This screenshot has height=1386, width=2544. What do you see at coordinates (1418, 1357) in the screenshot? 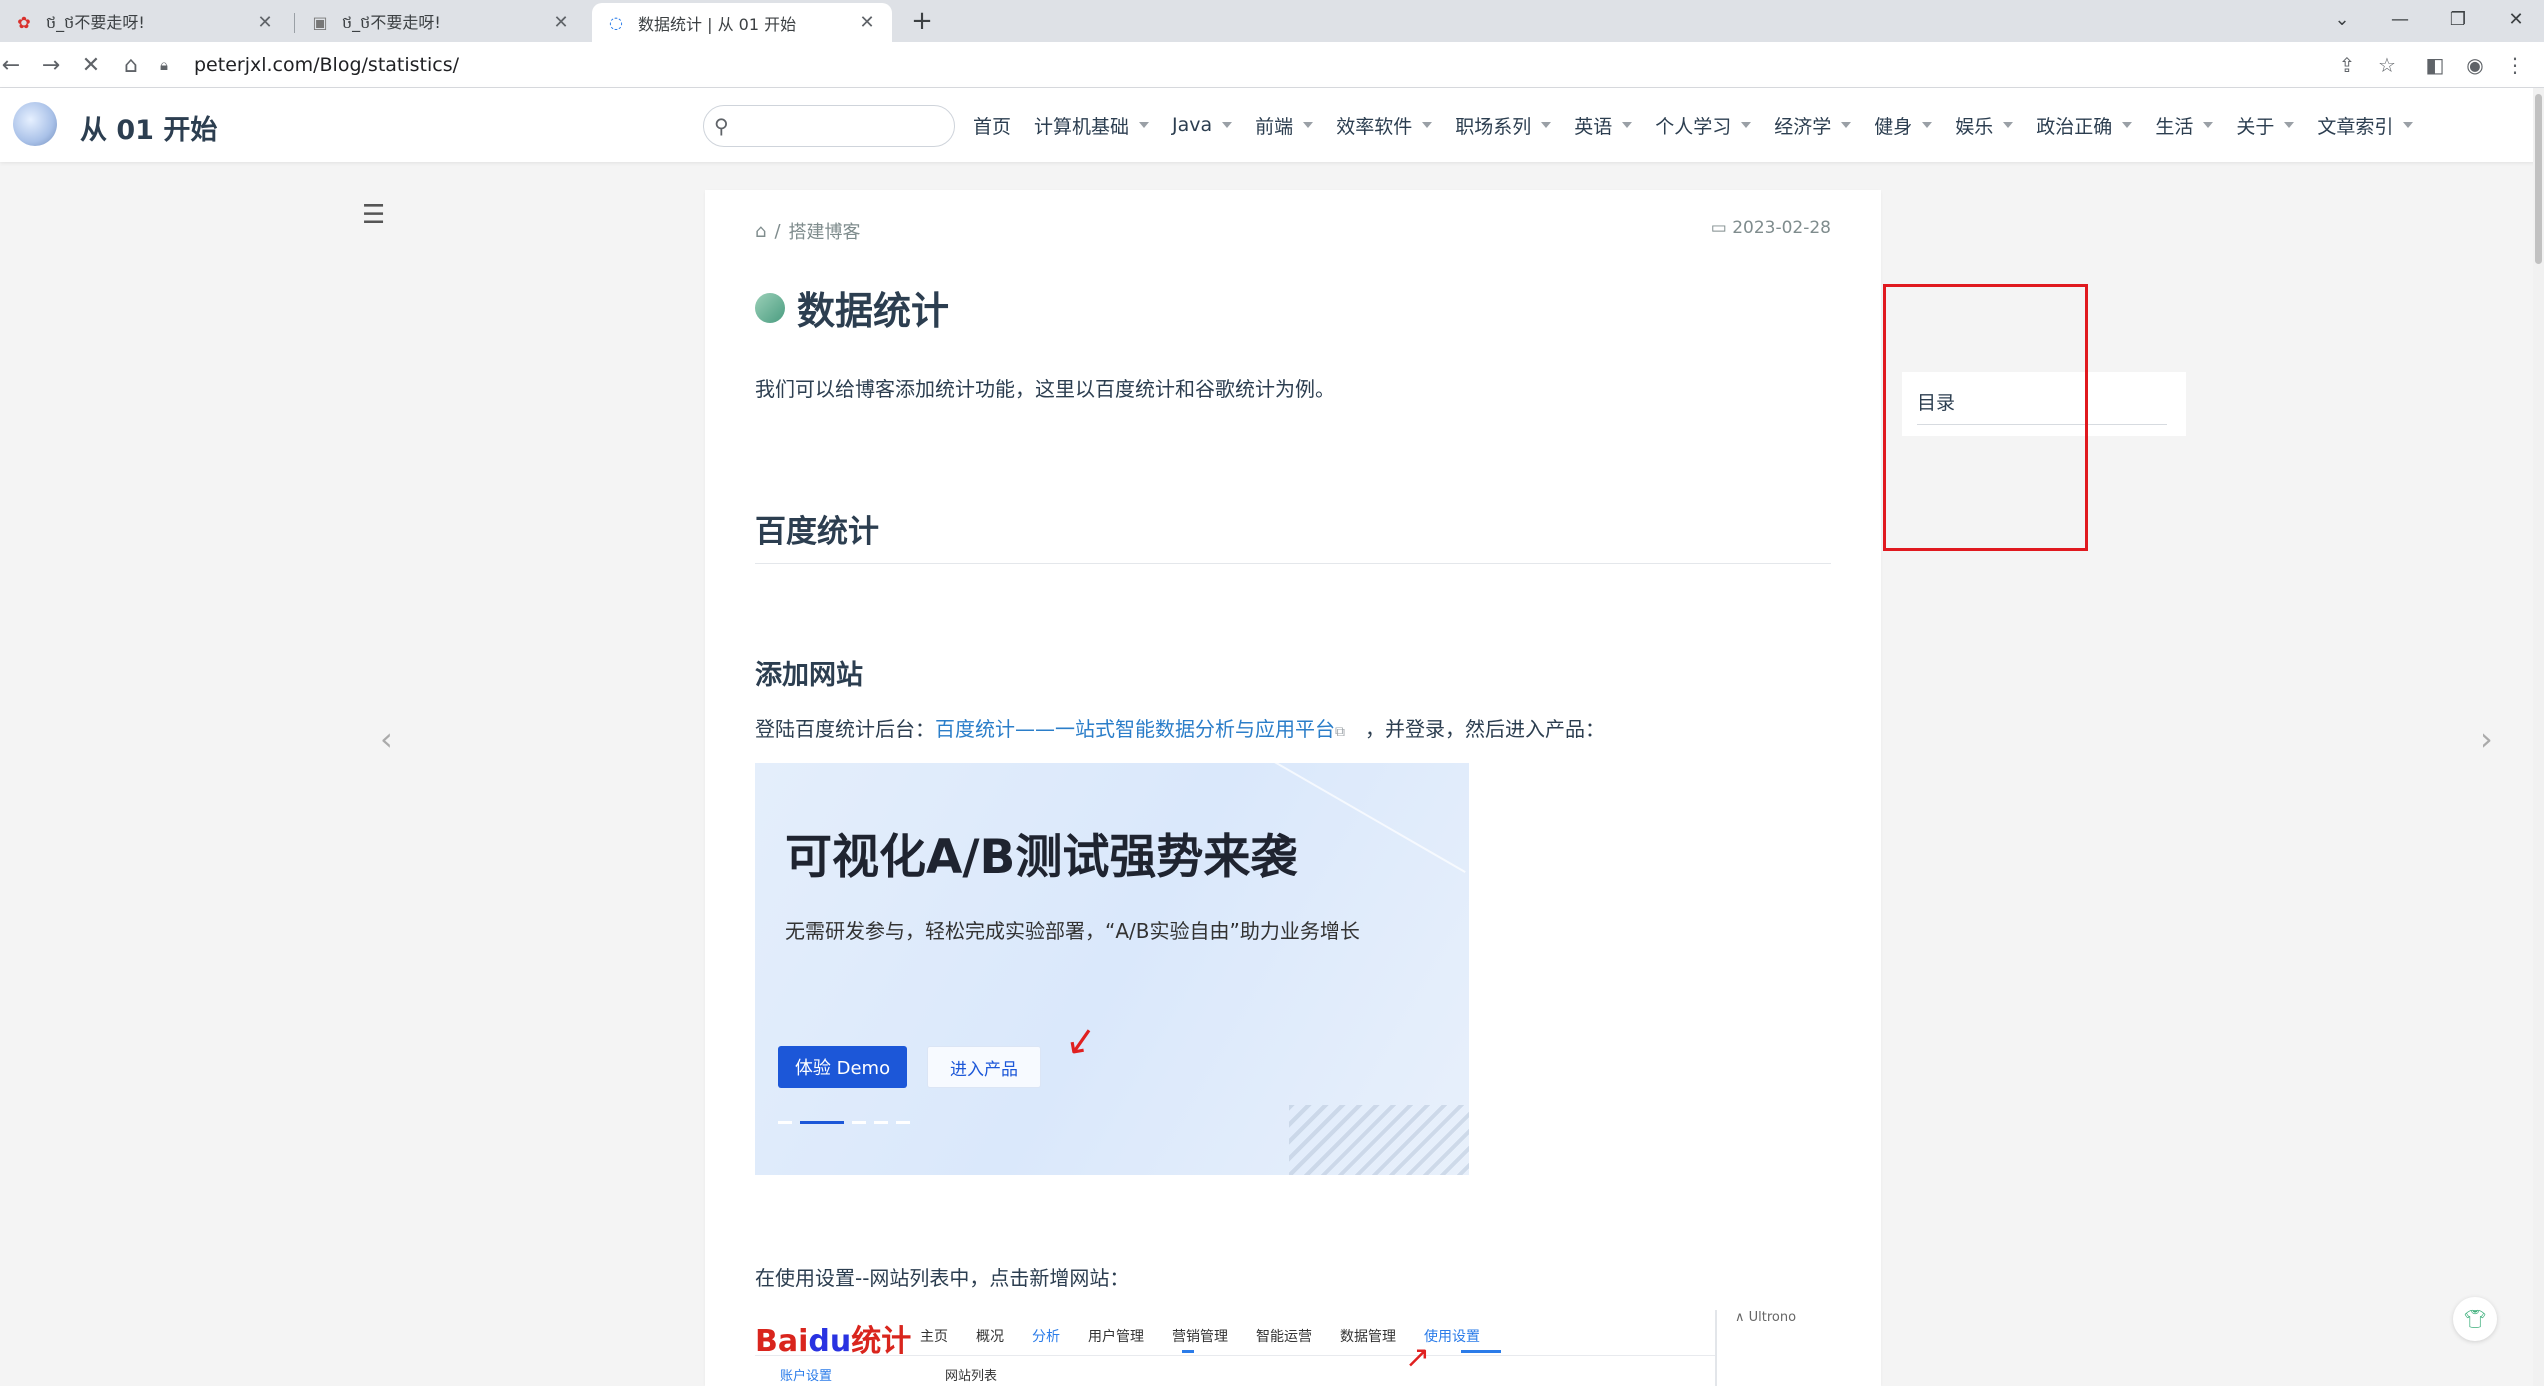
I see `annotation-arrow-icon: ↗` at bounding box center [1418, 1357].